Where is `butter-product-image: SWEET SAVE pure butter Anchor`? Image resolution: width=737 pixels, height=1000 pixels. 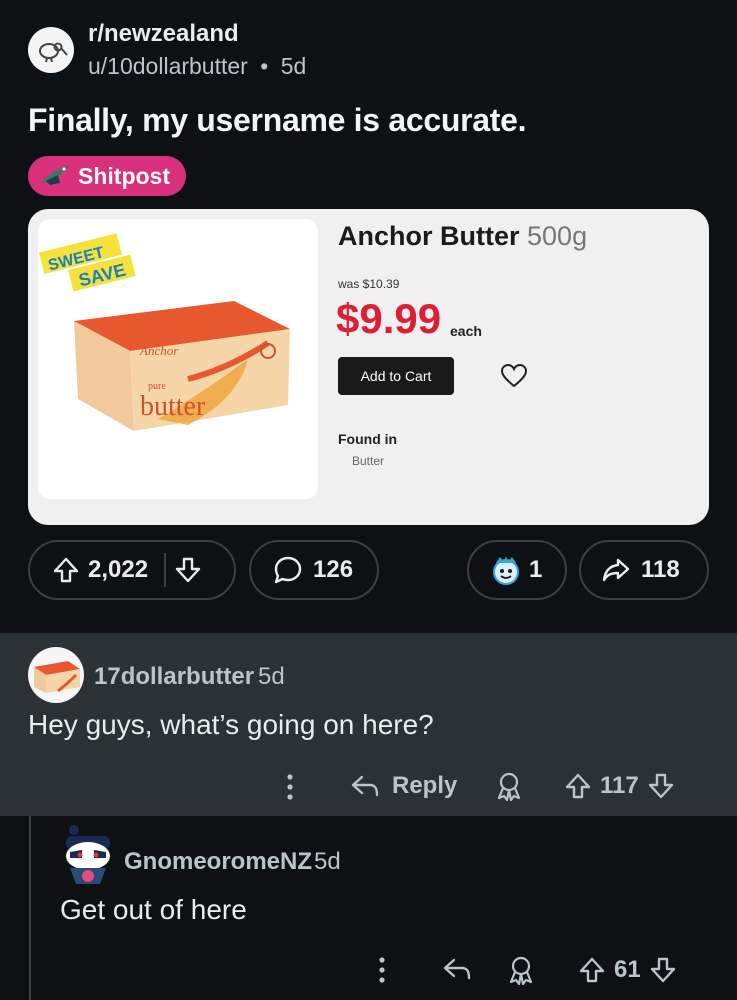 butter-product-image: SWEET SAVE pure butter Anchor is located at coordinates (178, 359).